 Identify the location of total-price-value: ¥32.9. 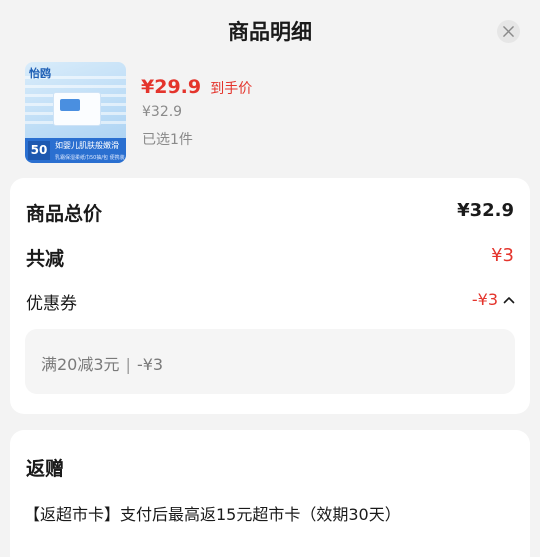
(485, 210).